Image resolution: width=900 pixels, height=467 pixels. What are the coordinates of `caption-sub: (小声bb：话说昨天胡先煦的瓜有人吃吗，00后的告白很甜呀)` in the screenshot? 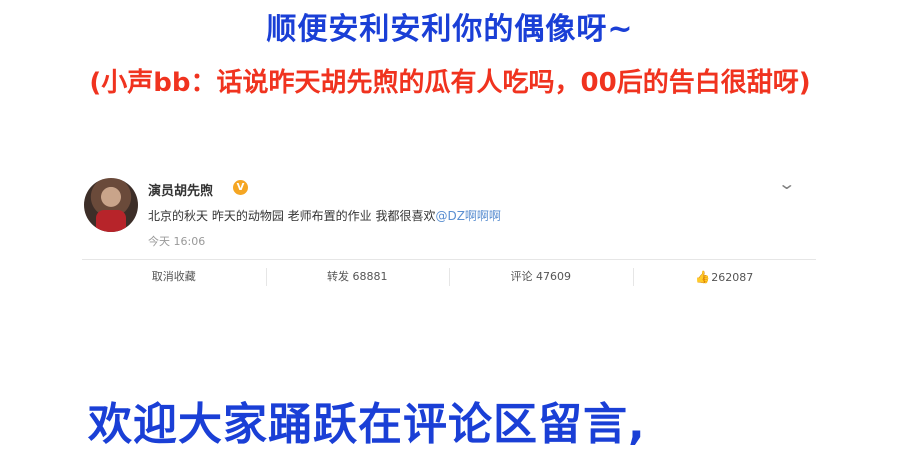 It's located at (450, 83).